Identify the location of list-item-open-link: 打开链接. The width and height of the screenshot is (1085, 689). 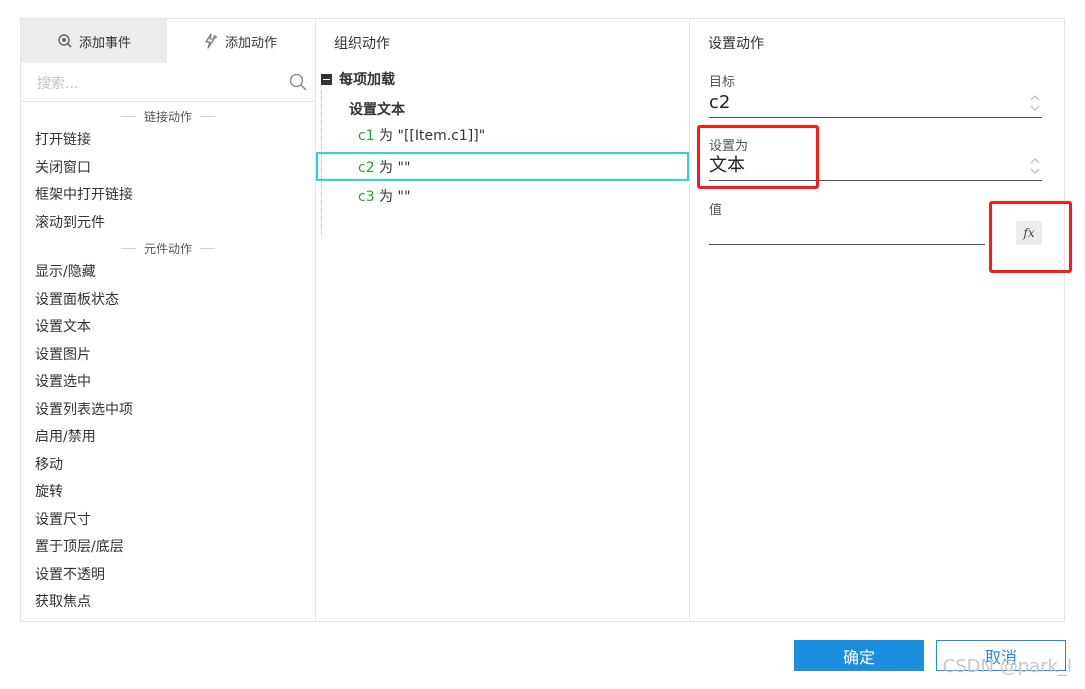
(168, 141).